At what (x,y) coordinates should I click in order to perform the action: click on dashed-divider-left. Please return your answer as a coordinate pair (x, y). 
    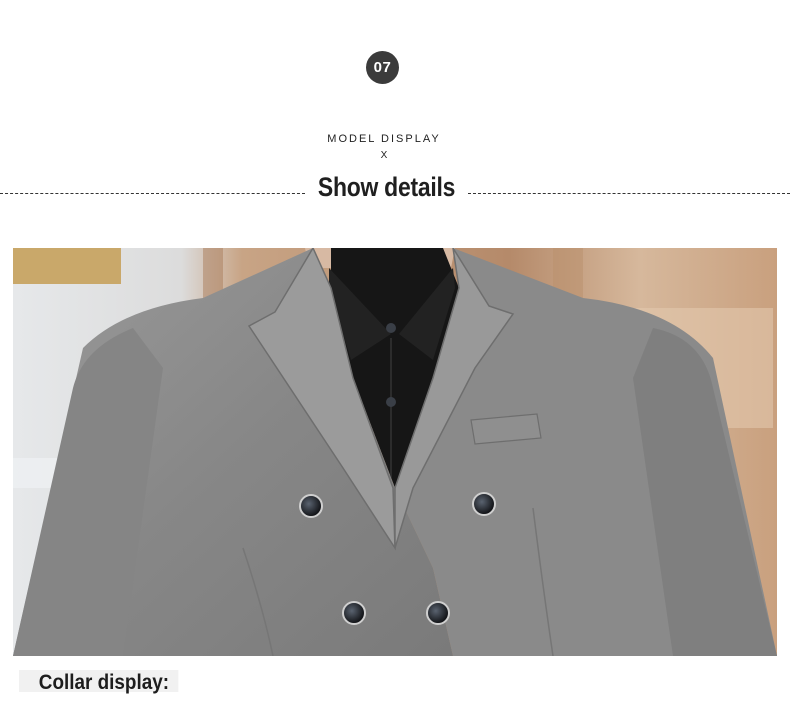
    Looking at the image, I should click on (152, 193).